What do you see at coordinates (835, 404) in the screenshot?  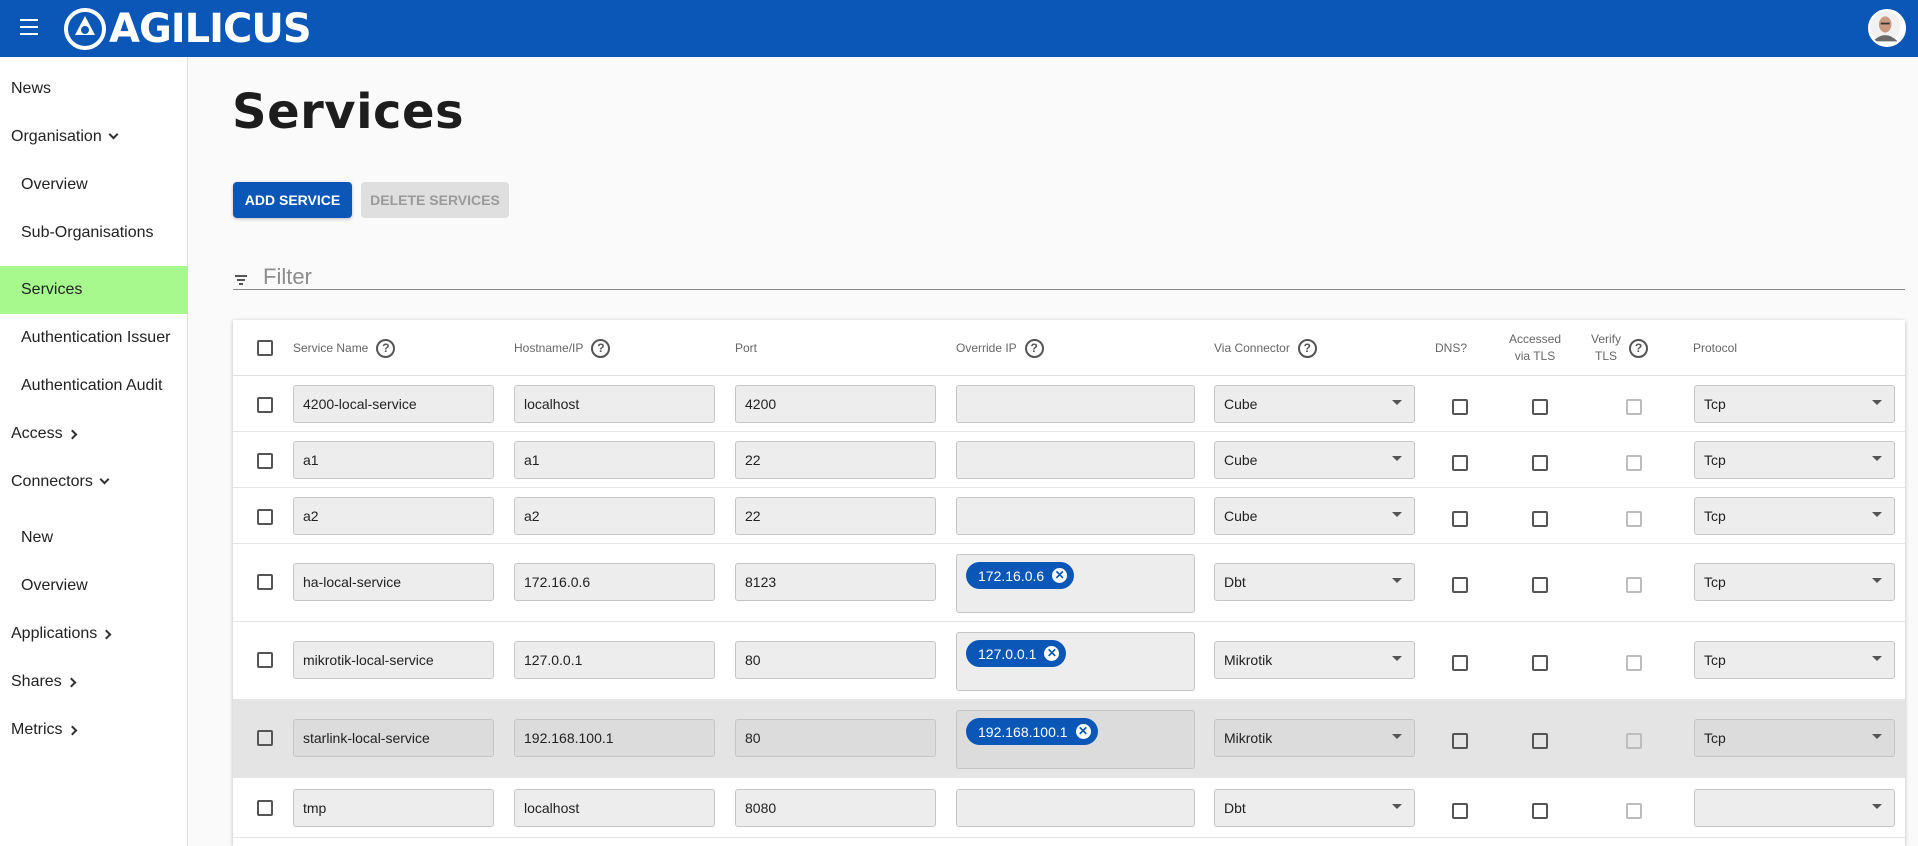 I see `port-input: 4200` at bounding box center [835, 404].